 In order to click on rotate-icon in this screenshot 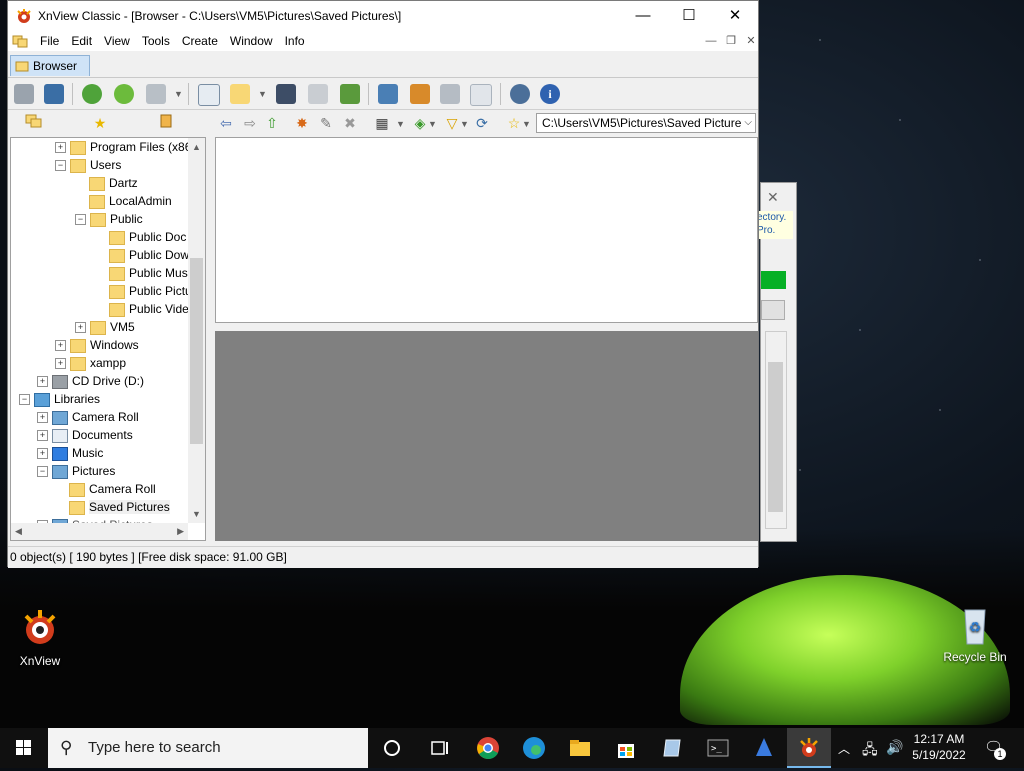, I will do `click(124, 94)`.